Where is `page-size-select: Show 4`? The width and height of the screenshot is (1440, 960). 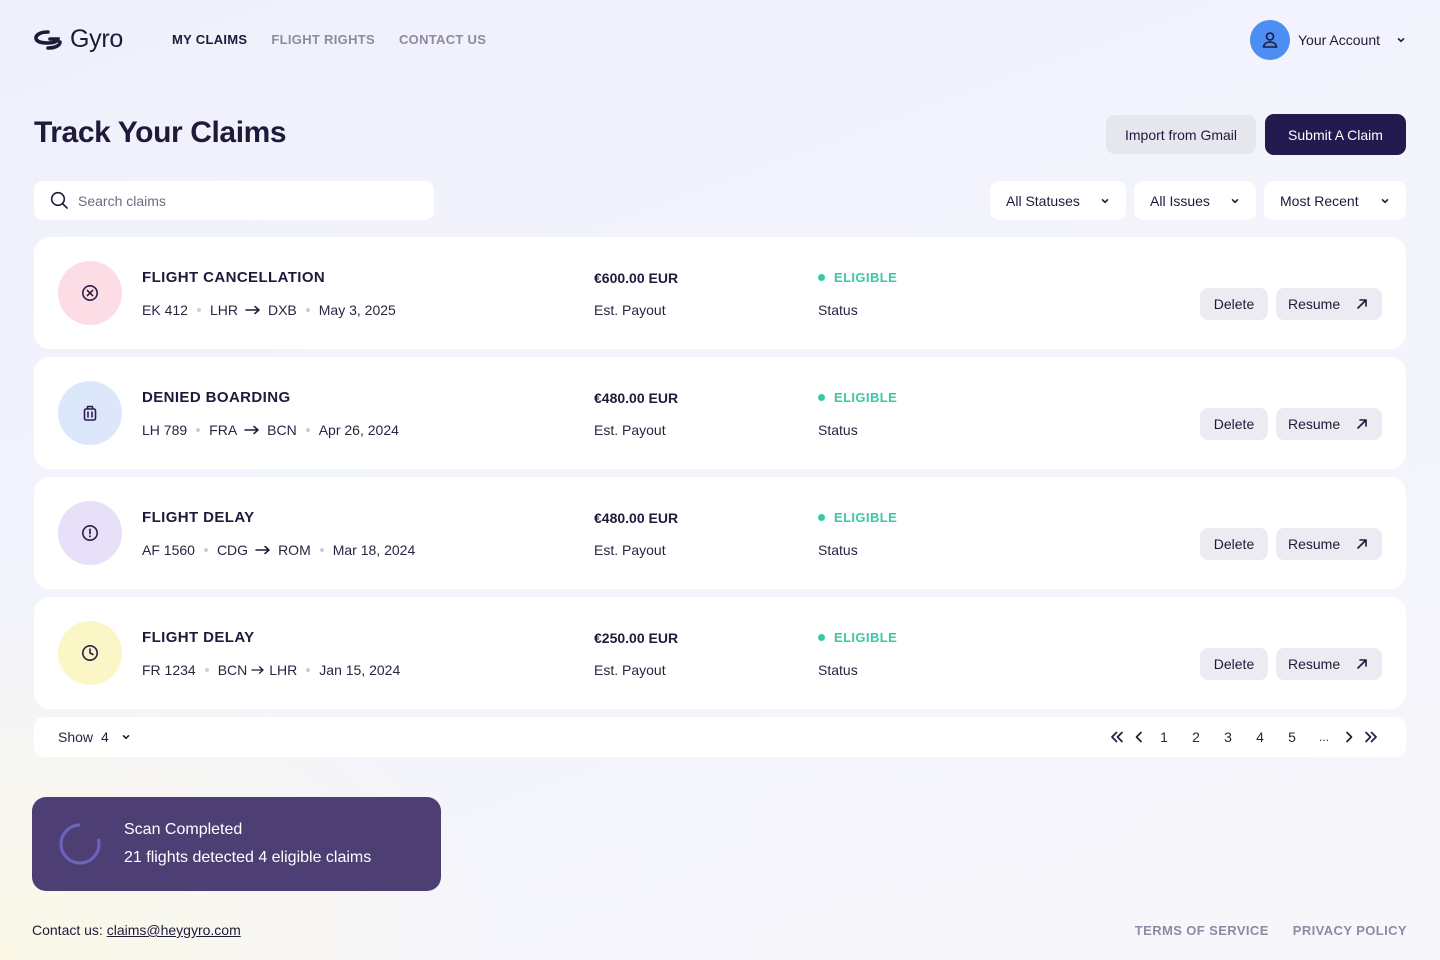
page-size-select: Show 4 is located at coordinates (94, 737).